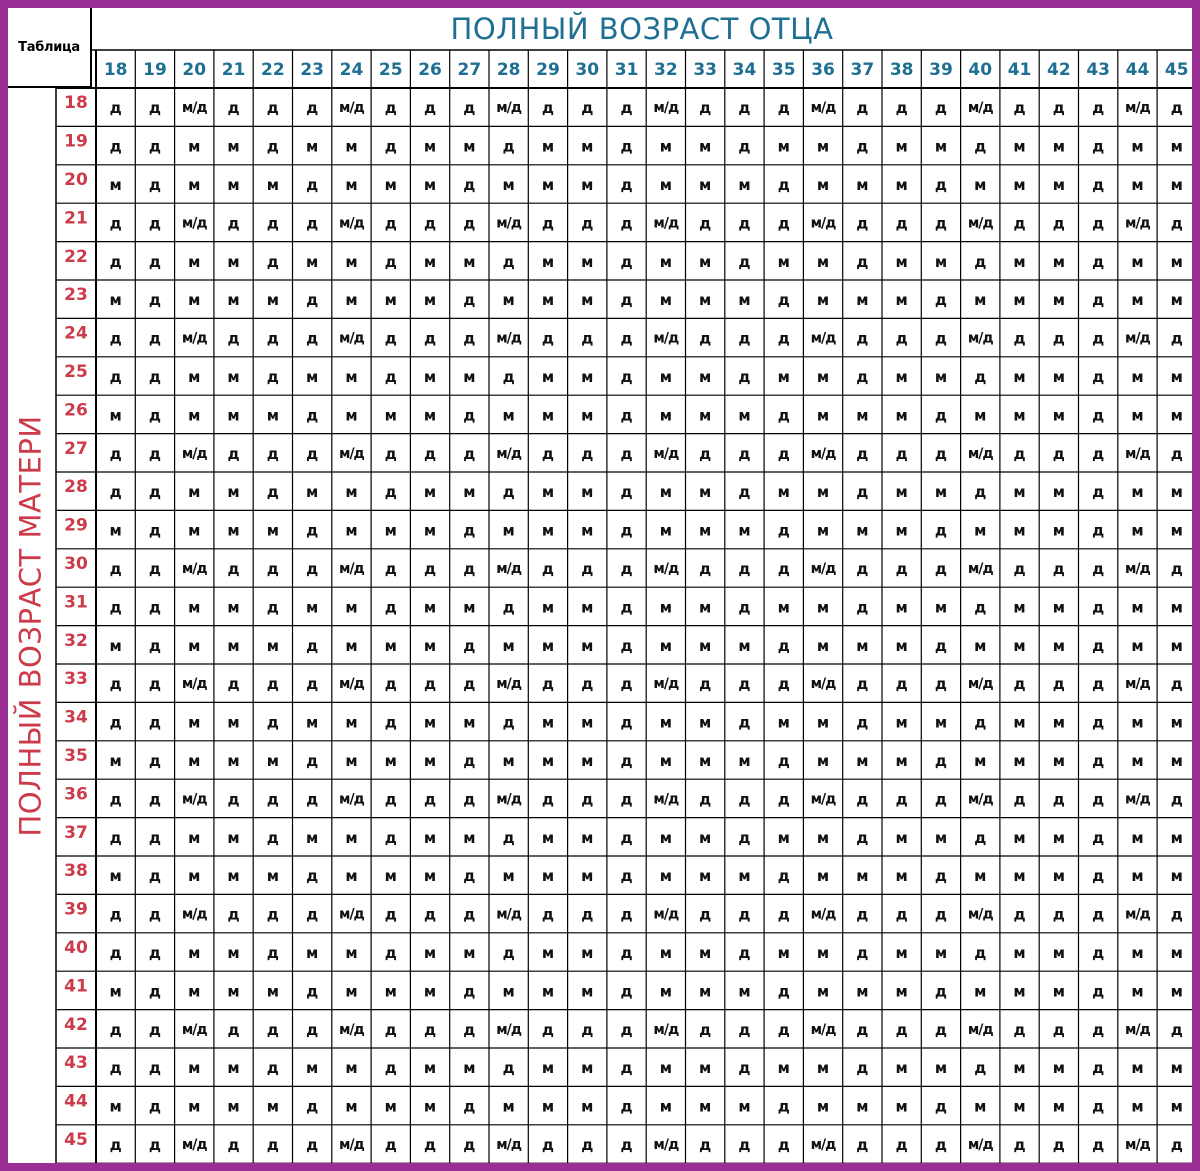 This screenshot has height=1171, width=1200. I want to click on father-age-header: 30, so click(587, 70).